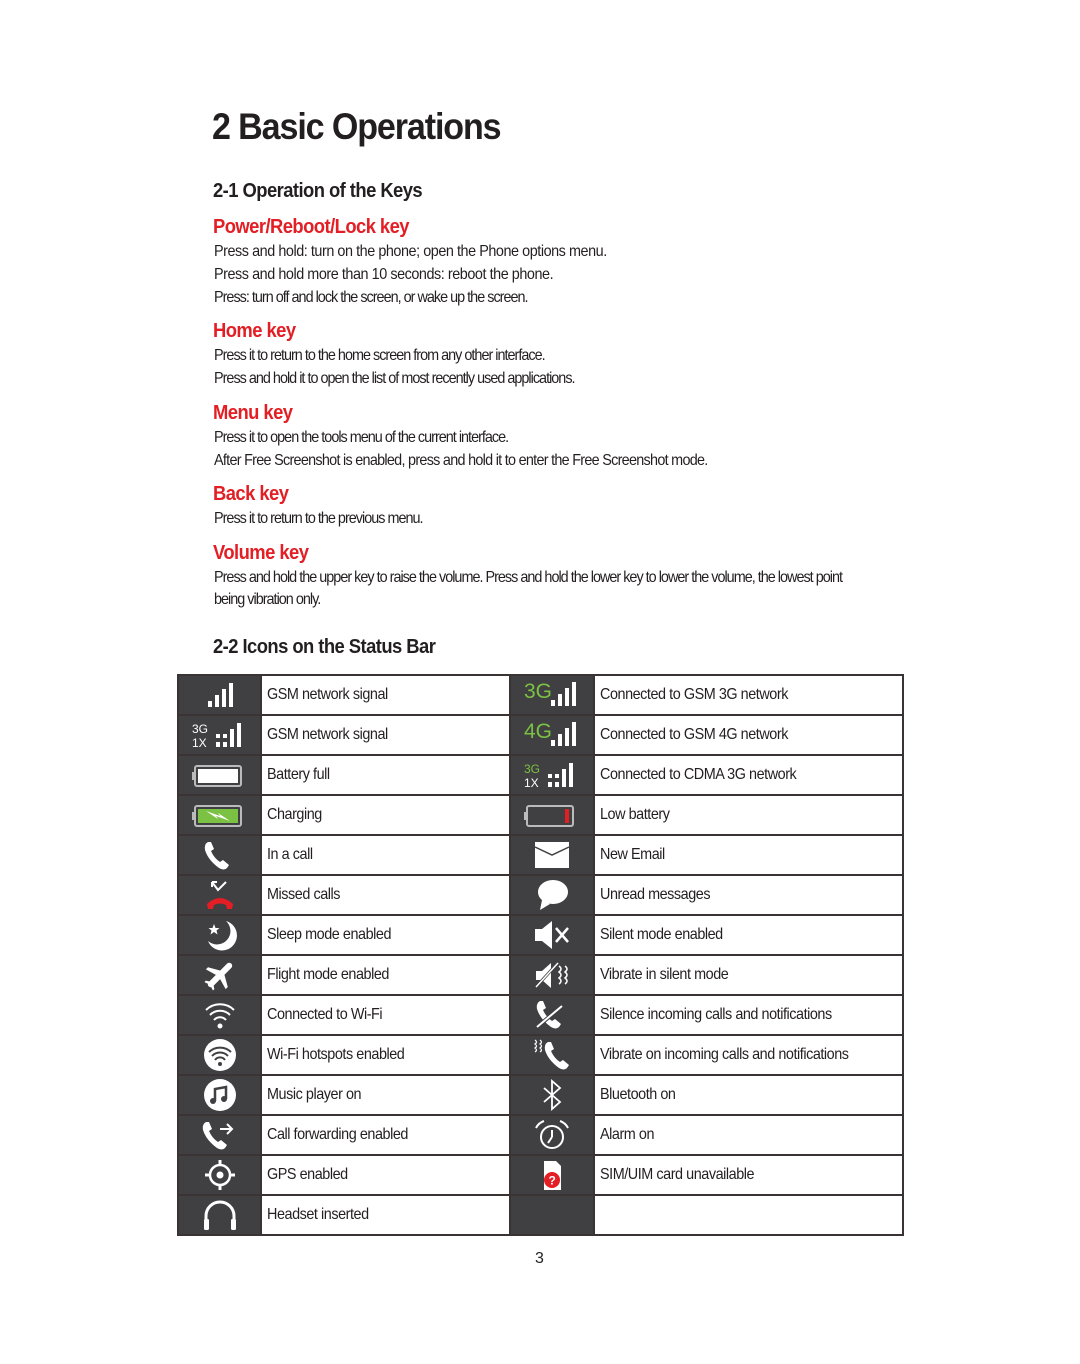 The image size is (1080, 1364). I want to click on key-heading-home: Home key, so click(254, 331).